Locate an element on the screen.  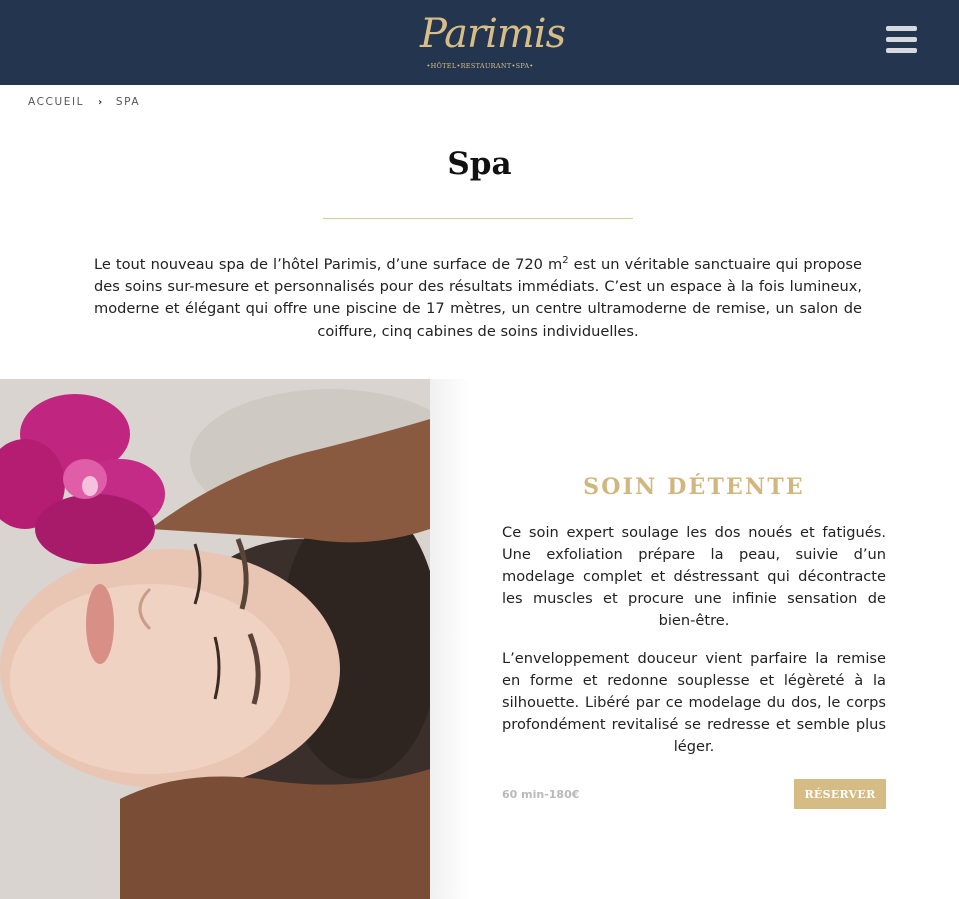
treatment-price: 60 min-180€ is located at coordinates (541, 794).